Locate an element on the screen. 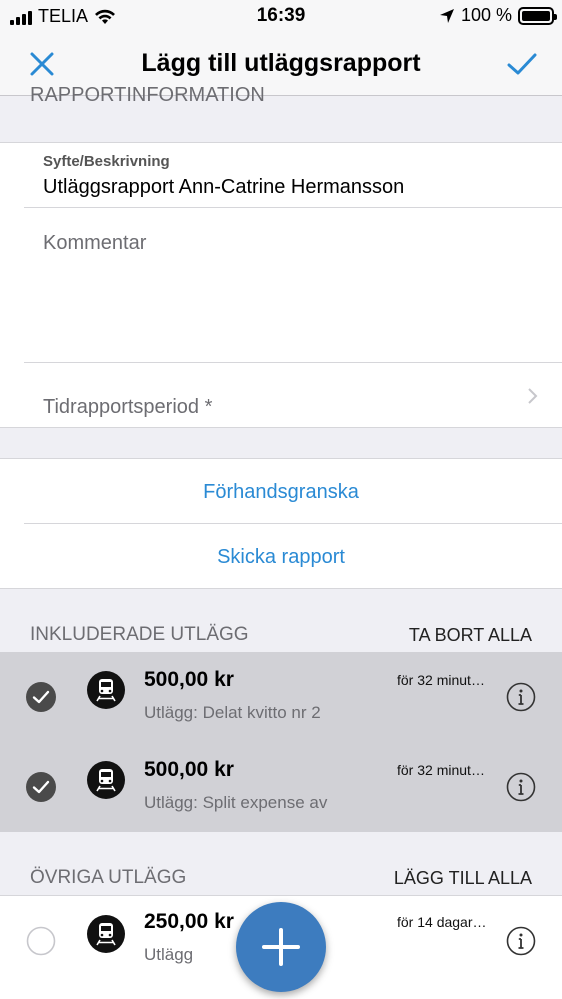 The image size is (562, 999). status-bar: TELIA 16:39 100 % is located at coordinates (281, 16).